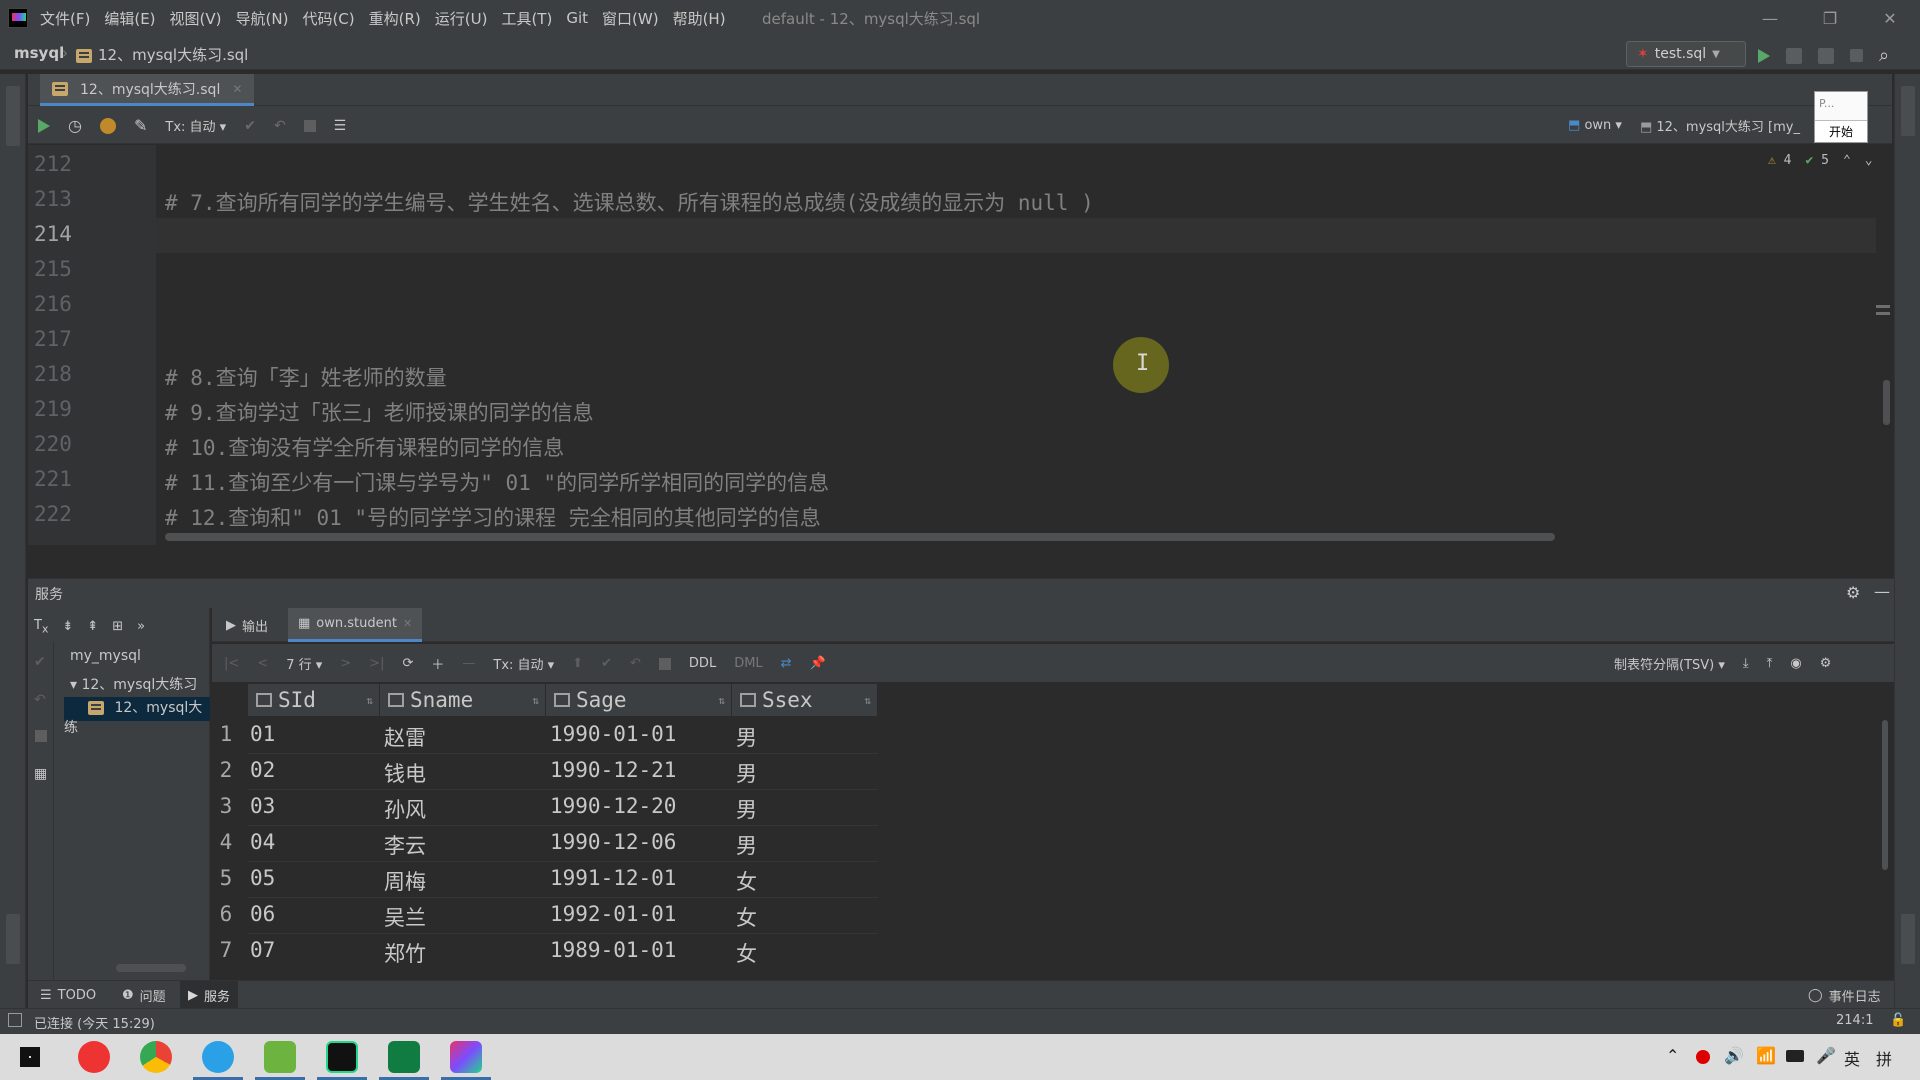 Image resolution: width=1920 pixels, height=1080 pixels. Describe the element at coordinates (1764, 55) in the screenshot. I see `run-icon` at that location.